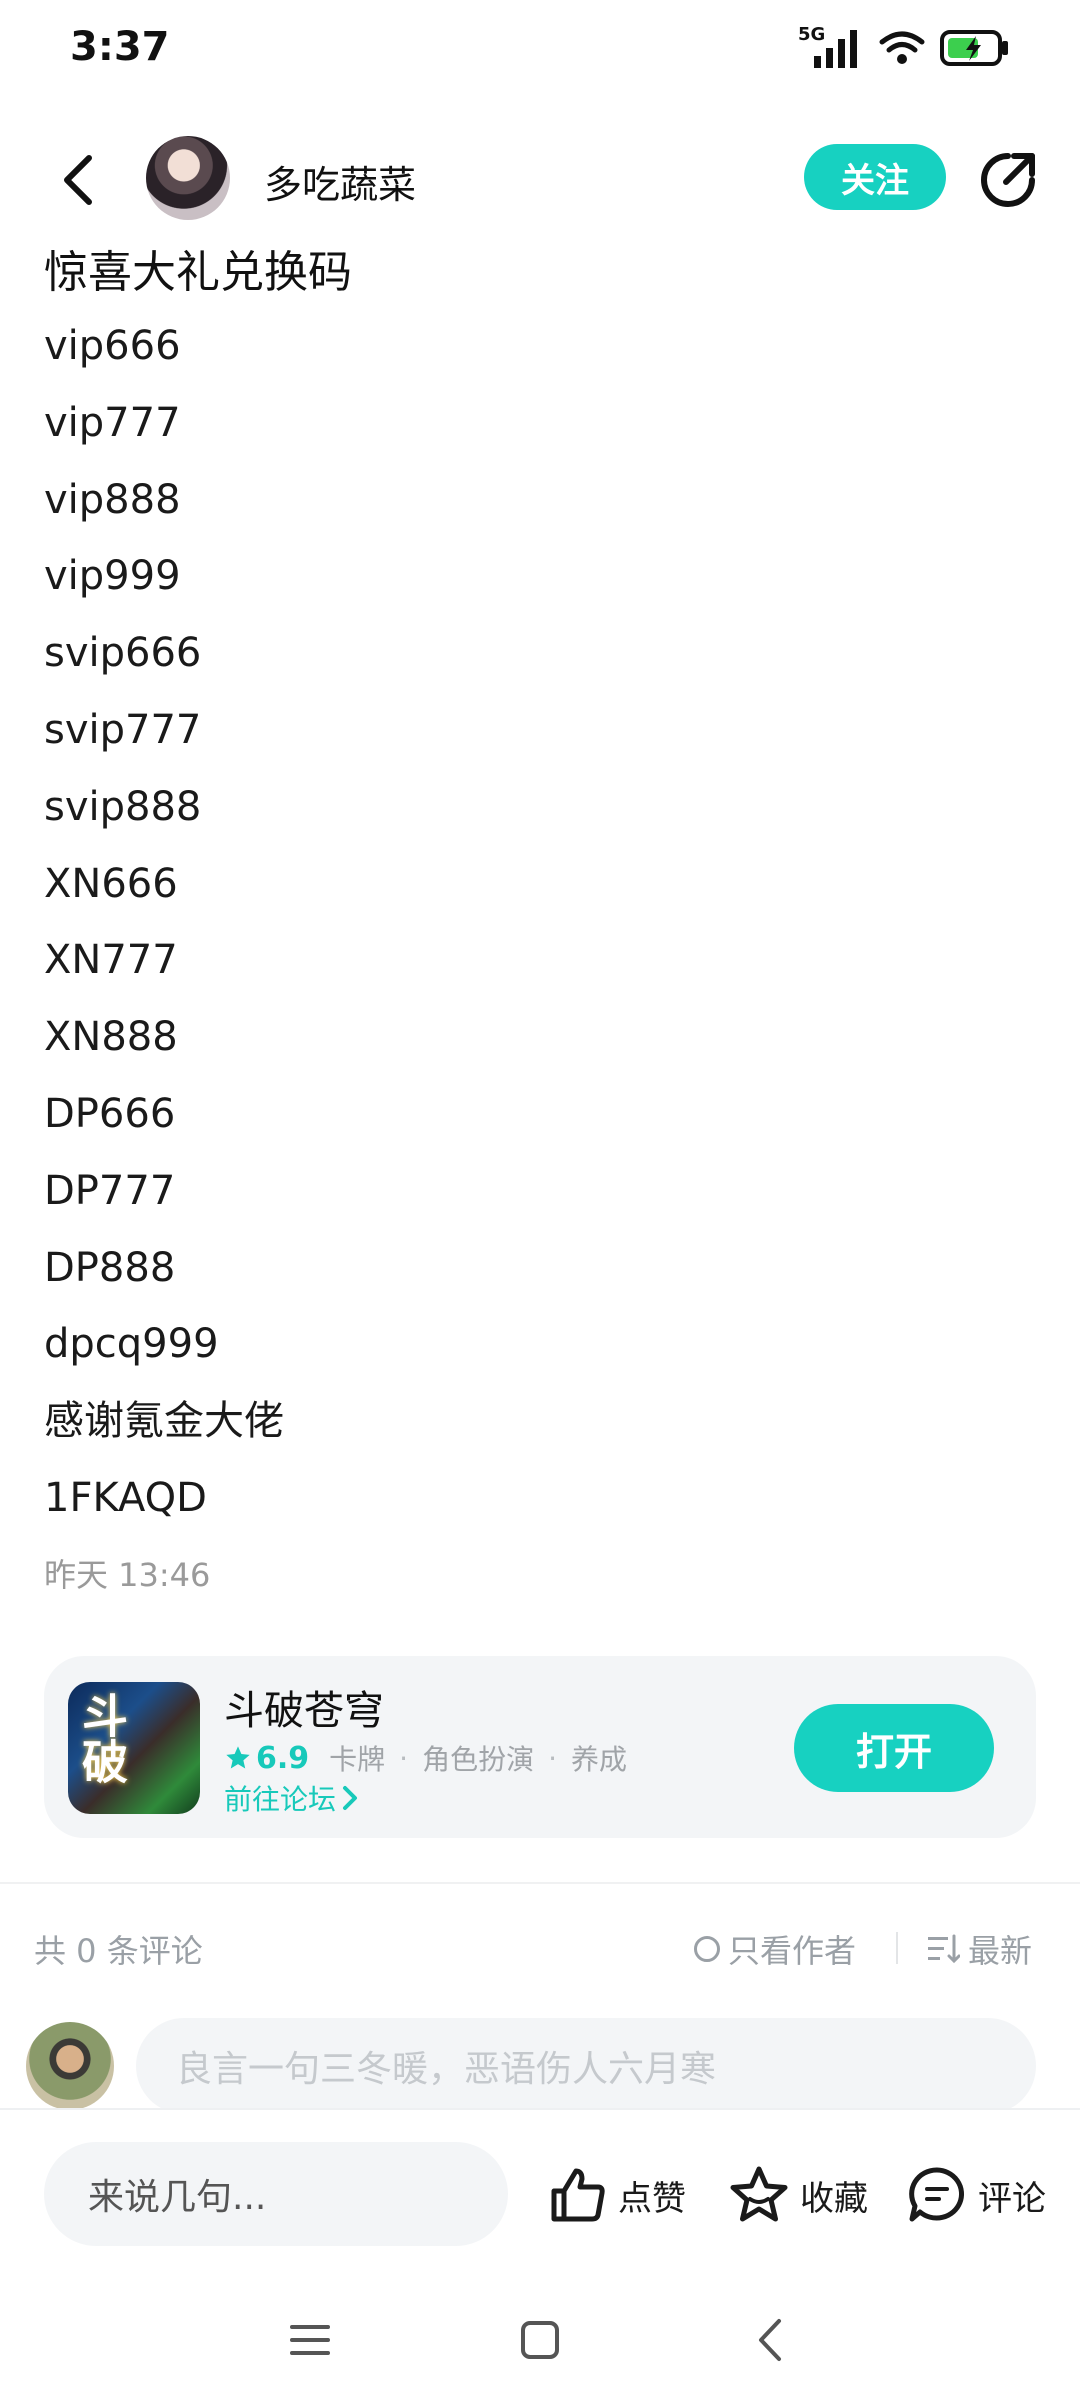  What do you see at coordinates (357, 1759) in the screenshot?
I see `game-tag: 卡牌` at bounding box center [357, 1759].